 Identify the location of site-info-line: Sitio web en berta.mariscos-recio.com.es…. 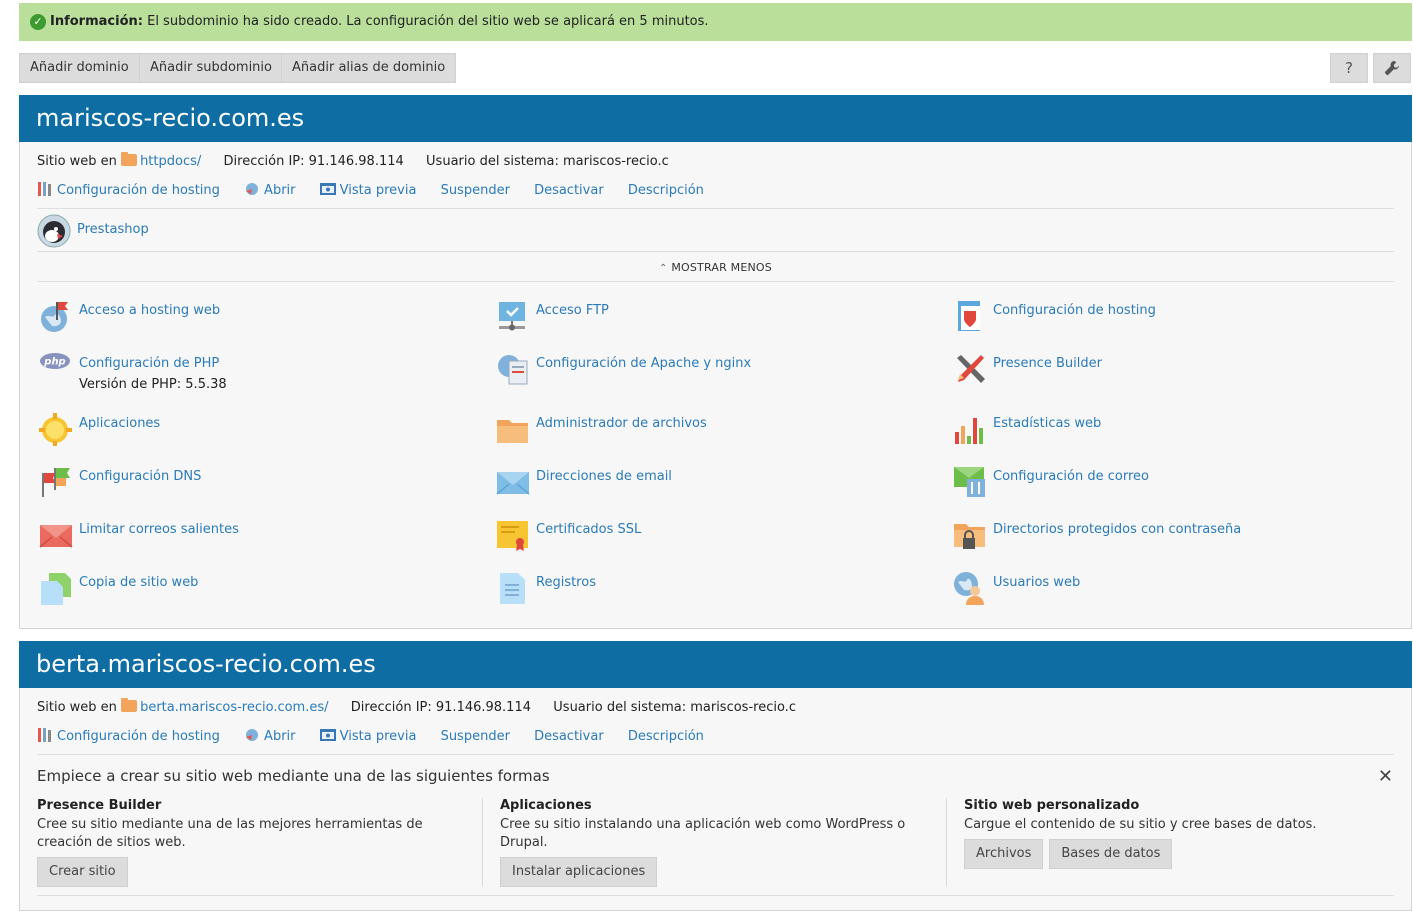
(416, 706).